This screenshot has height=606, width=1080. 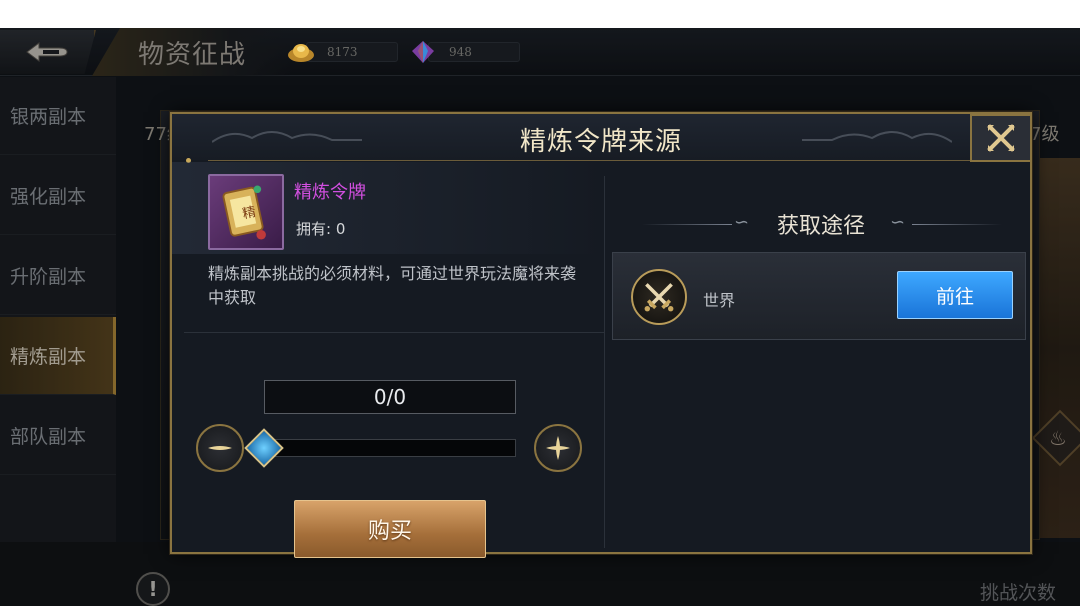 What do you see at coordinates (311, 229) in the screenshot?
I see `owned-label: 拥有` at bounding box center [311, 229].